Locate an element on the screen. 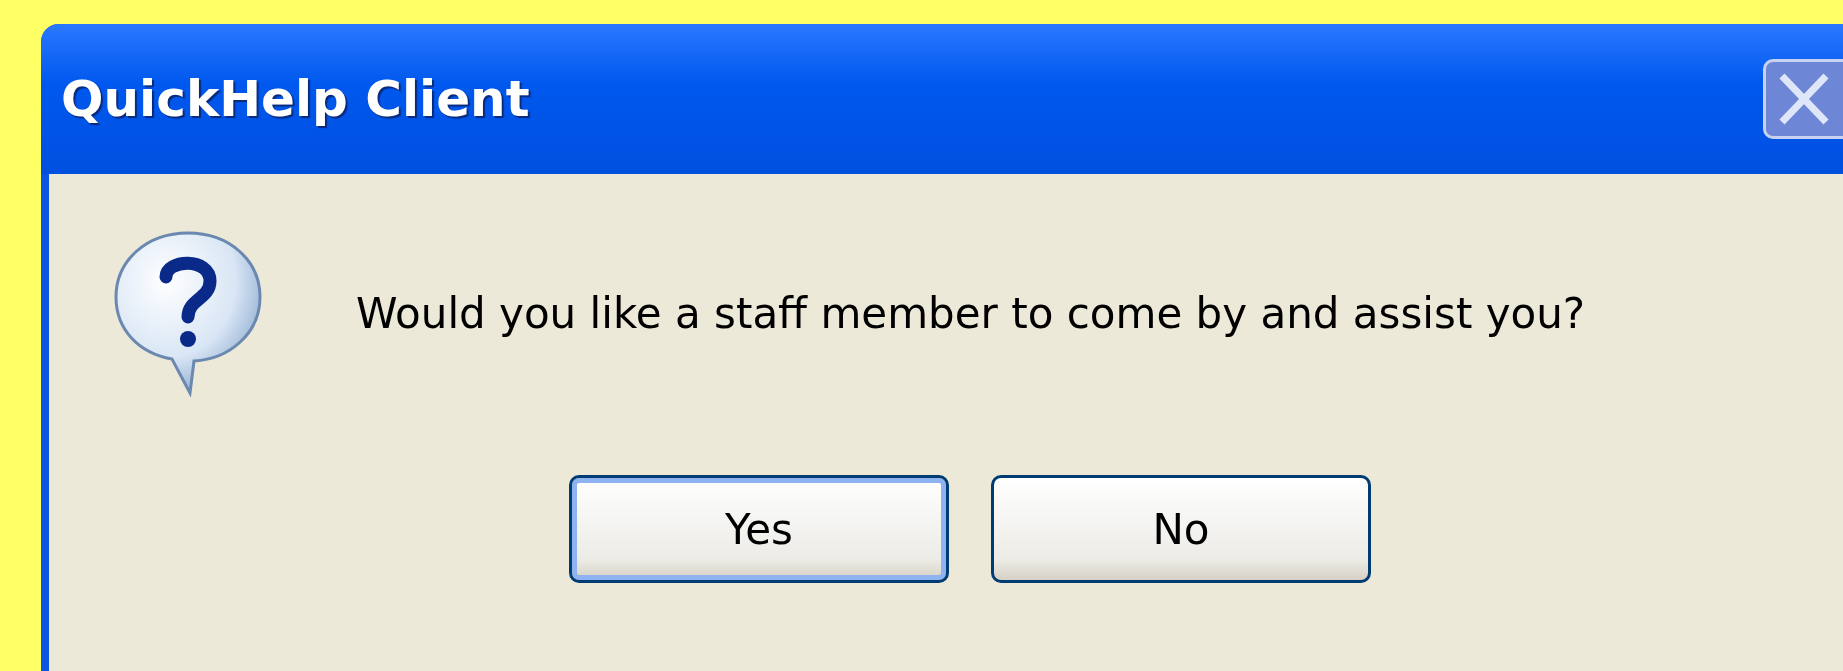  dialog-button: No is located at coordinates (1181, 529).